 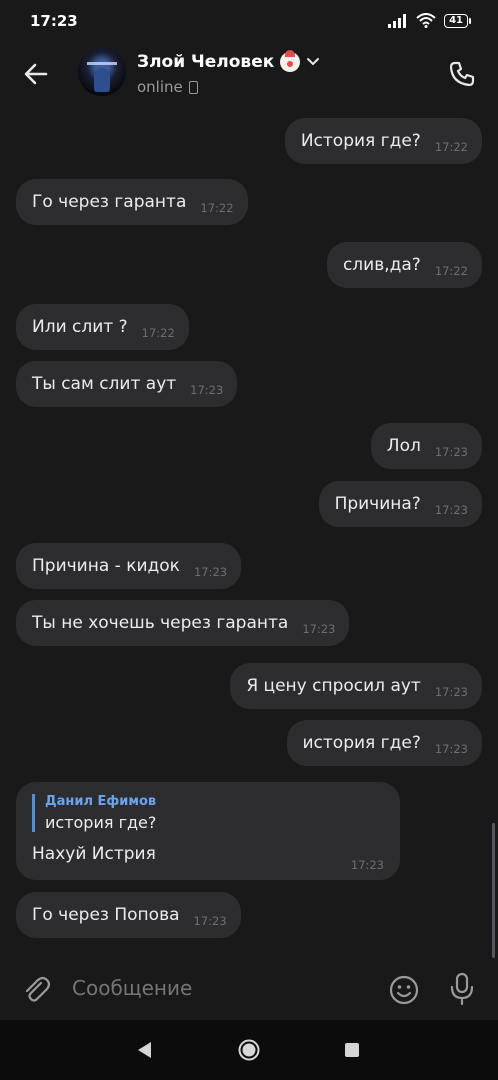 What do you see at coordinates (222, 988) in the screenshot?
I see `message-input` at bounding box center [222, 988].